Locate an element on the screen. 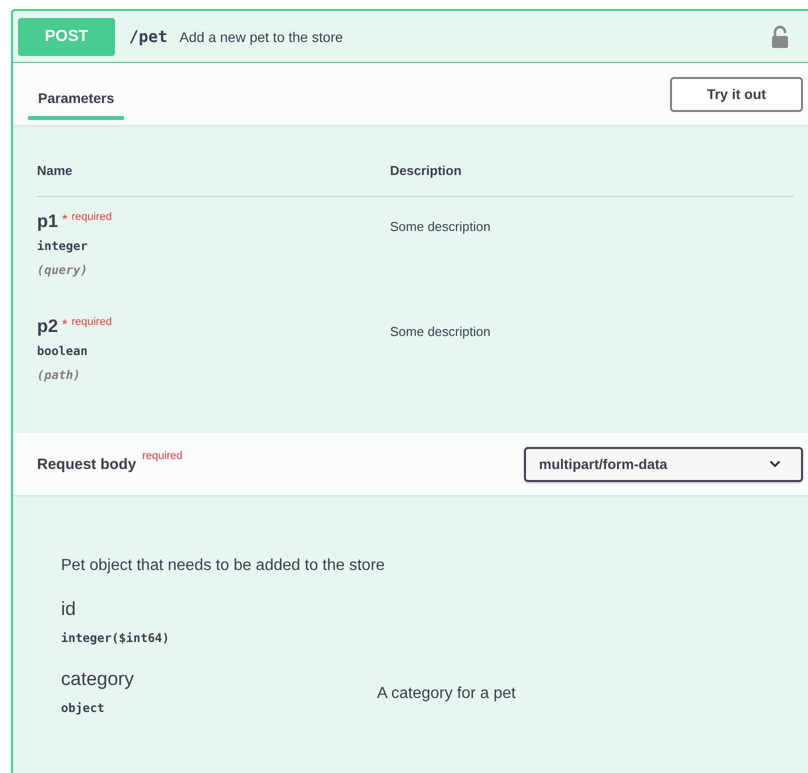 The image size is (808, 773). operation-path: /pet is located at coordinates (148, 36).